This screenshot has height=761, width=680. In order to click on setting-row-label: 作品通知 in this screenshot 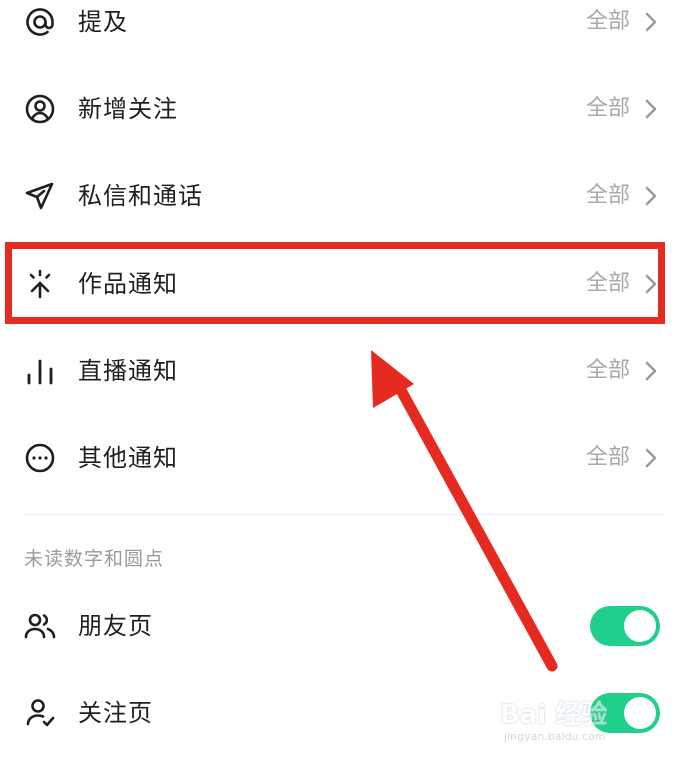, I will do `click(128, 284)`.